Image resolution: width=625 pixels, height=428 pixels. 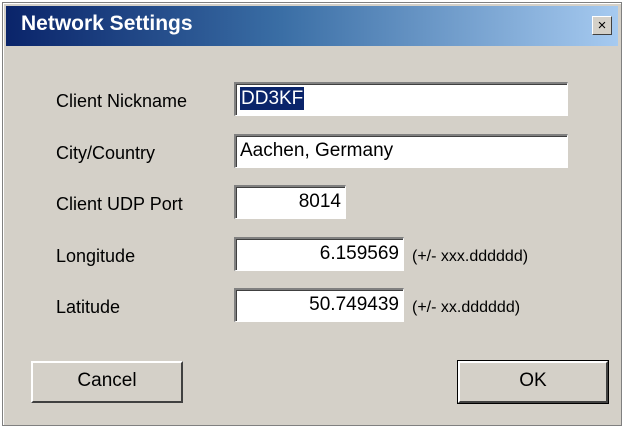 I want to click on client-udp-port-label: Client UDP Port, so click(x=119, y=204).